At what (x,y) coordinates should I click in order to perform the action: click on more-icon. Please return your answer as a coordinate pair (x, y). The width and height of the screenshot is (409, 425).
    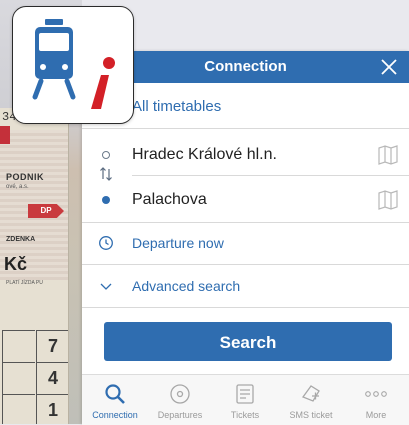
    Looking at the image, I should click on (376, 394).